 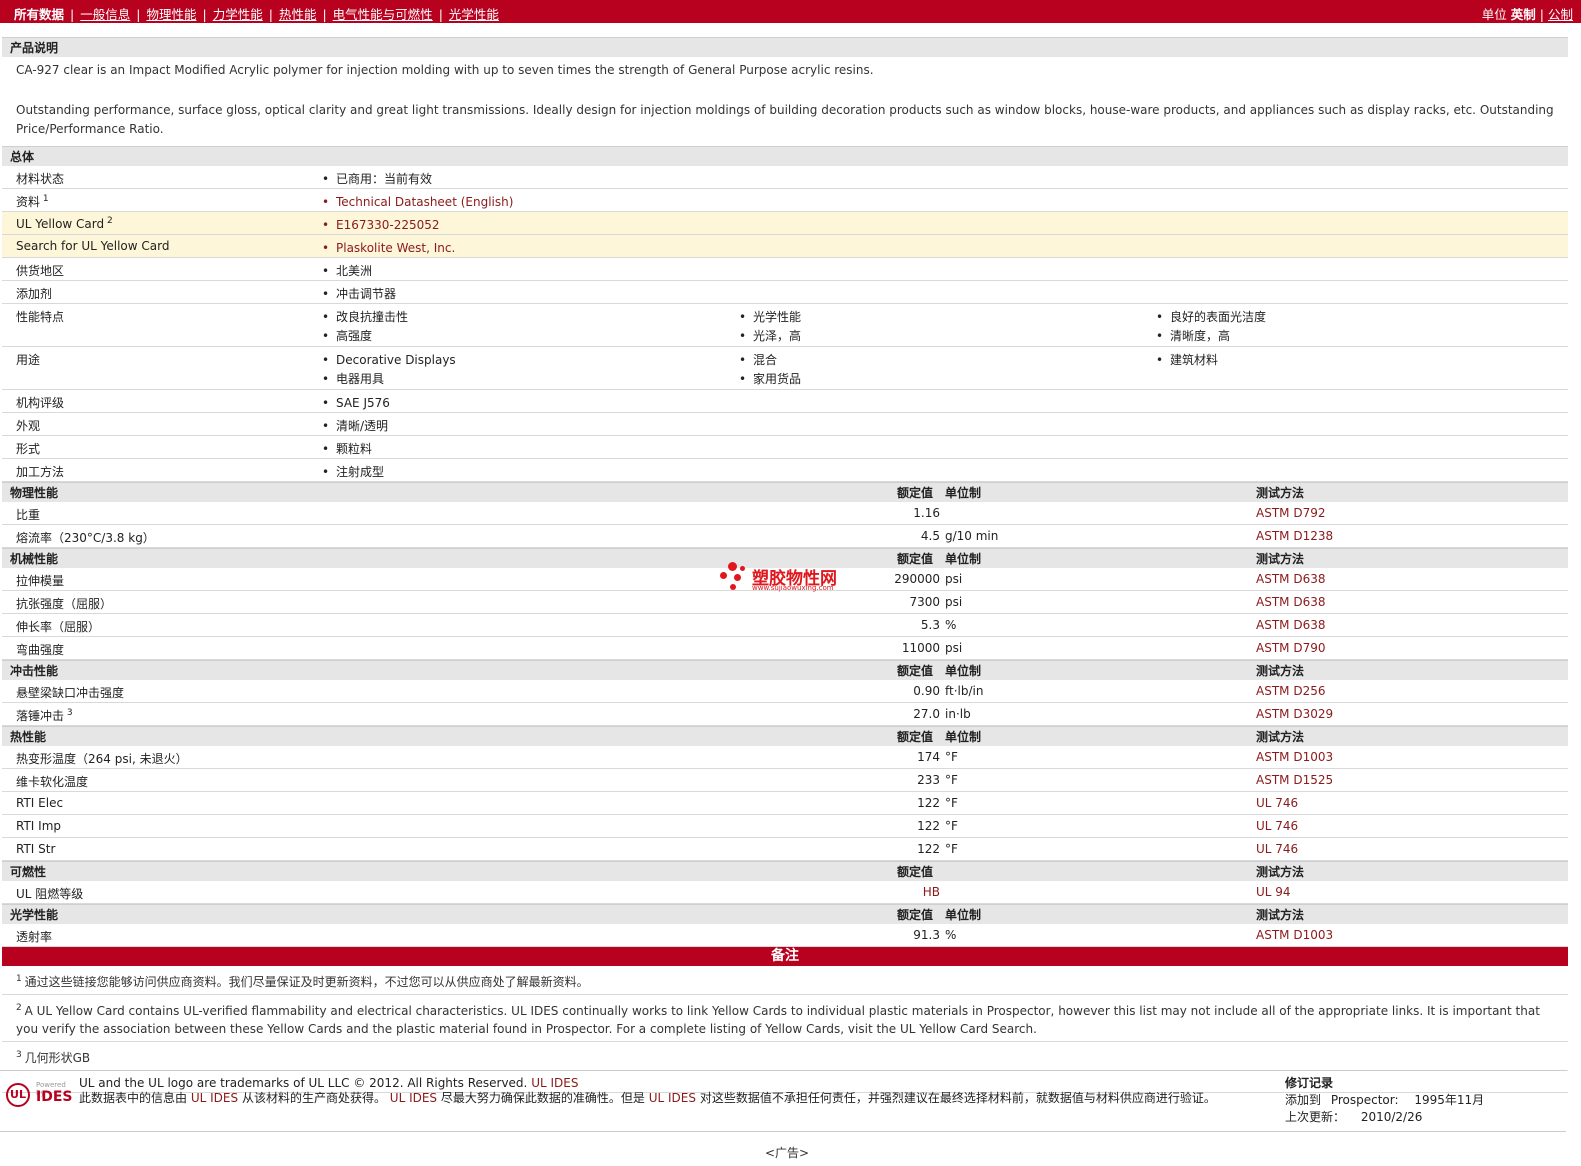 I want to click on value-item: SAE J576, so click(x=356, y=404).